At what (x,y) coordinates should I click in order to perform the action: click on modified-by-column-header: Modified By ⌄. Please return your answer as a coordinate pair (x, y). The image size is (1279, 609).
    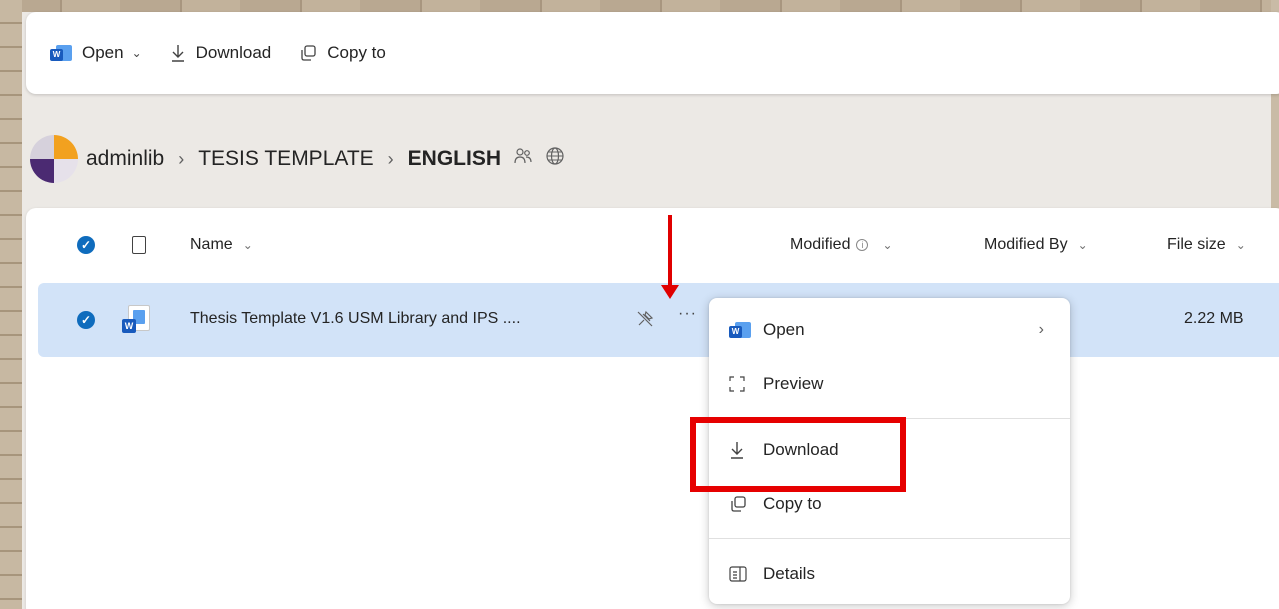
    Looking at the image, I should click on (1036, 245).